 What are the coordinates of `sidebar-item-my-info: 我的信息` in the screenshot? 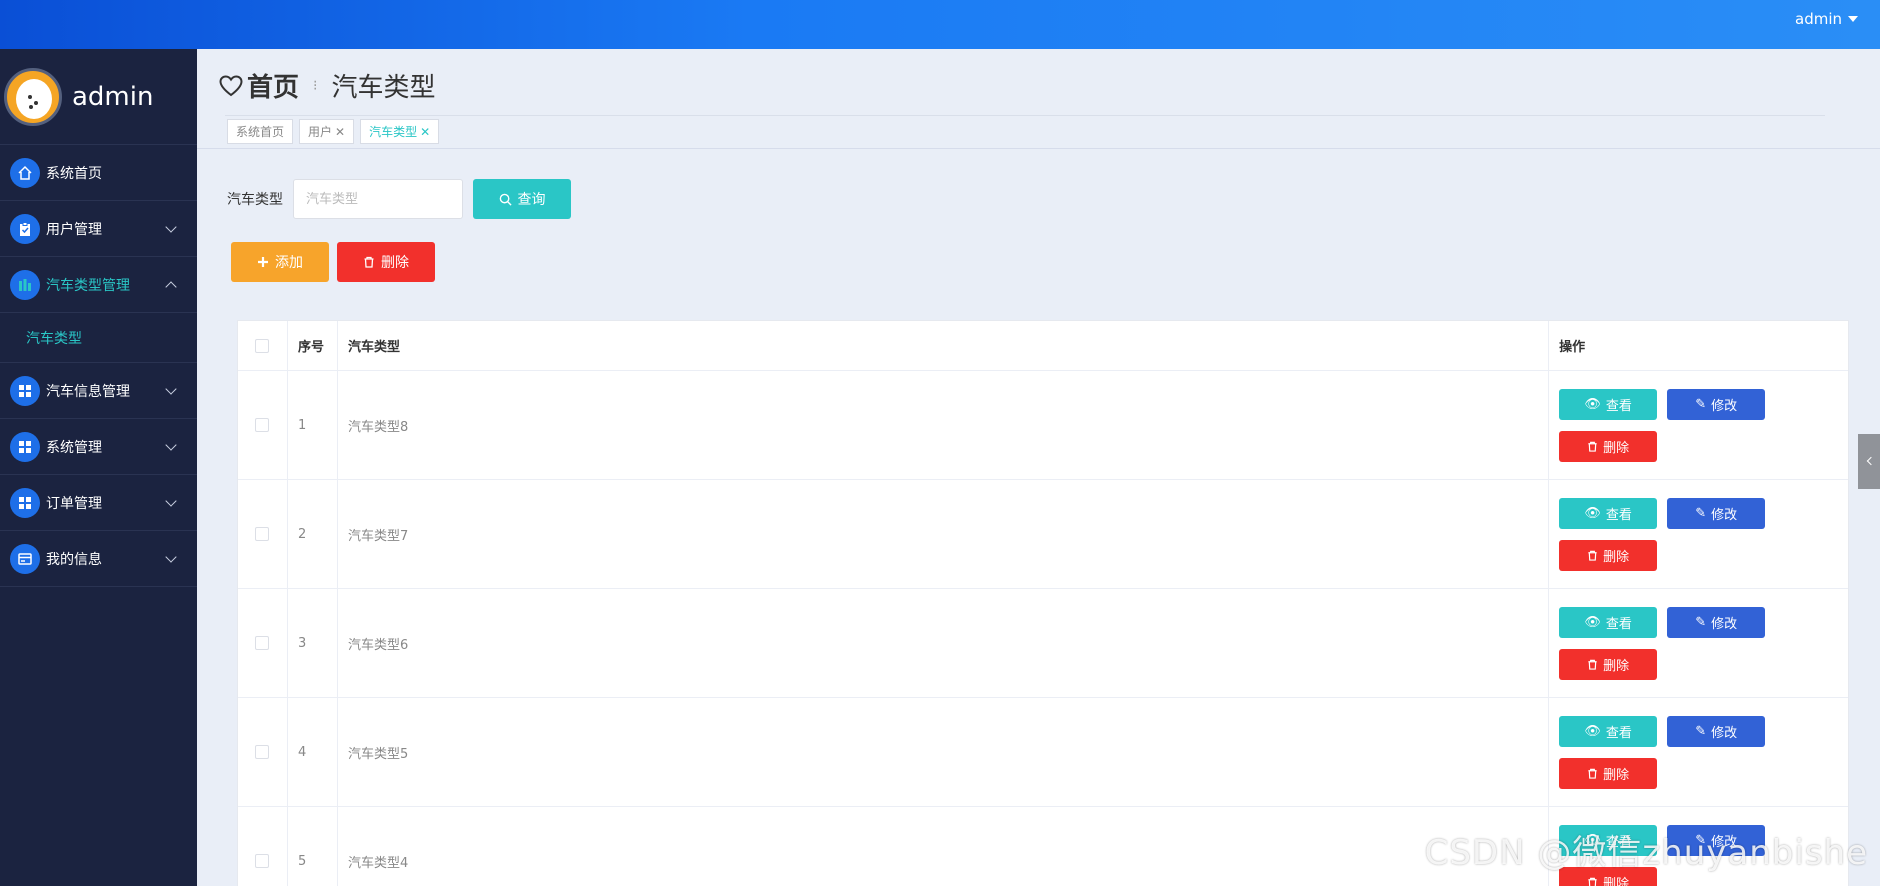 It's located at (98, 559).